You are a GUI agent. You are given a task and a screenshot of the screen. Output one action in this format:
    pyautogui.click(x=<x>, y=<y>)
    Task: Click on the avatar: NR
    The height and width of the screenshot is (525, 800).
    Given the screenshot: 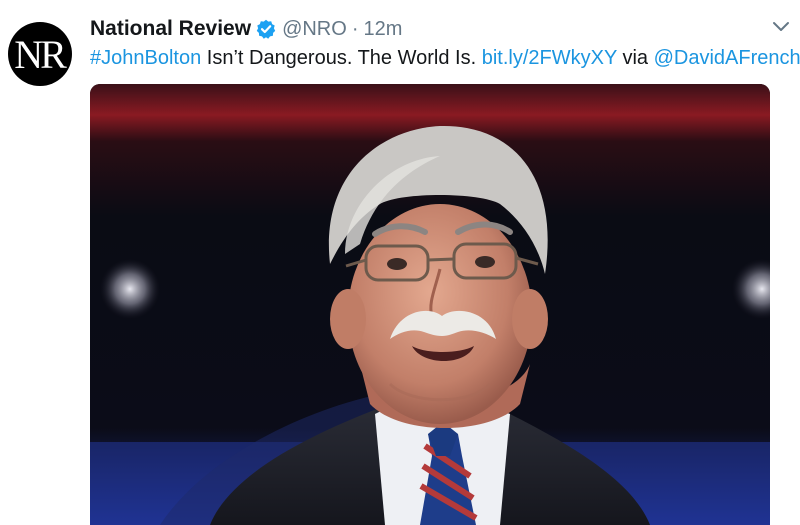 What is the action you would take?
    pyautogui.click(x=40, y=54)
    